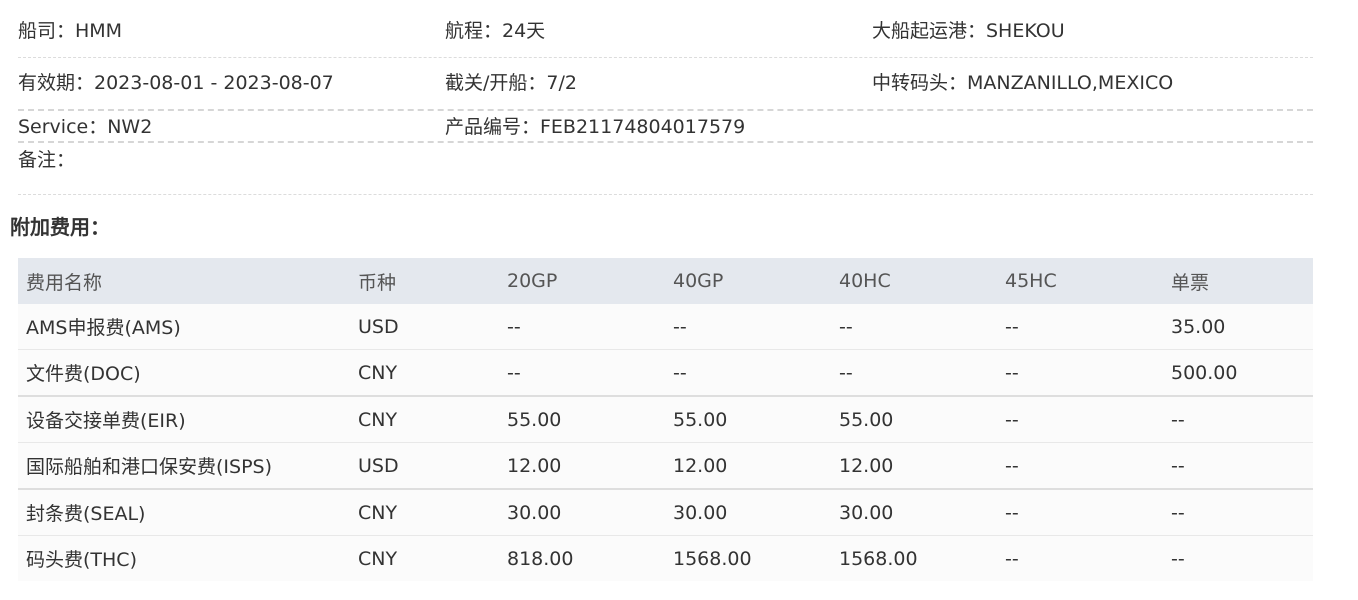 The height and width of the screenshot is (600, 1358). Describe the element at coordinates (47, 160) in the screenshot. I see `remark-field: 备注：` at that location.